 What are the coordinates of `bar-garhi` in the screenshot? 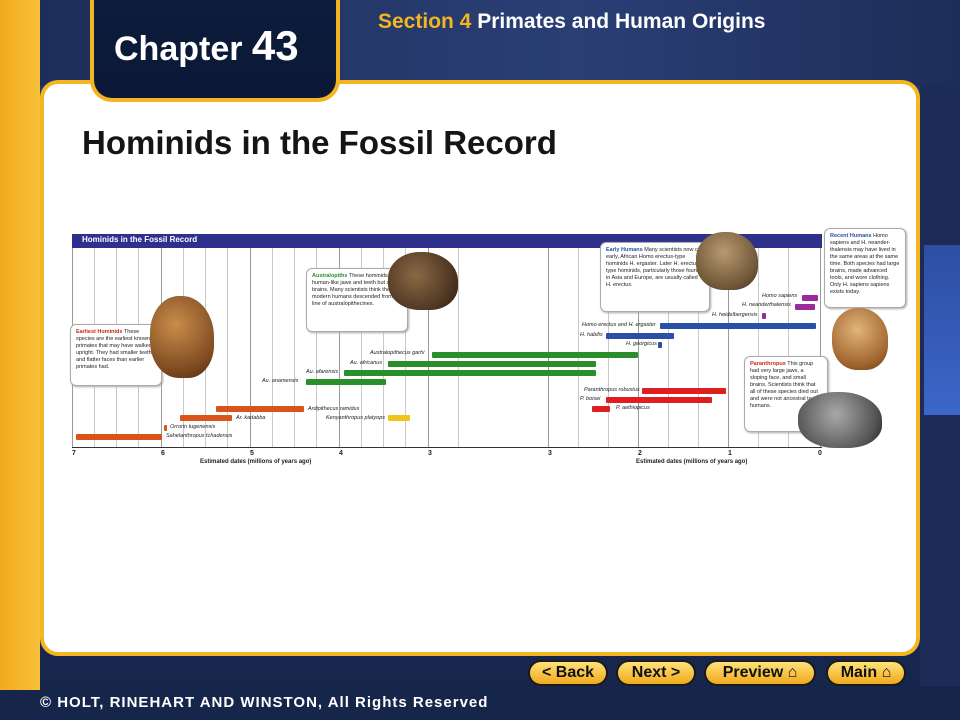 It's located at (535, 355).